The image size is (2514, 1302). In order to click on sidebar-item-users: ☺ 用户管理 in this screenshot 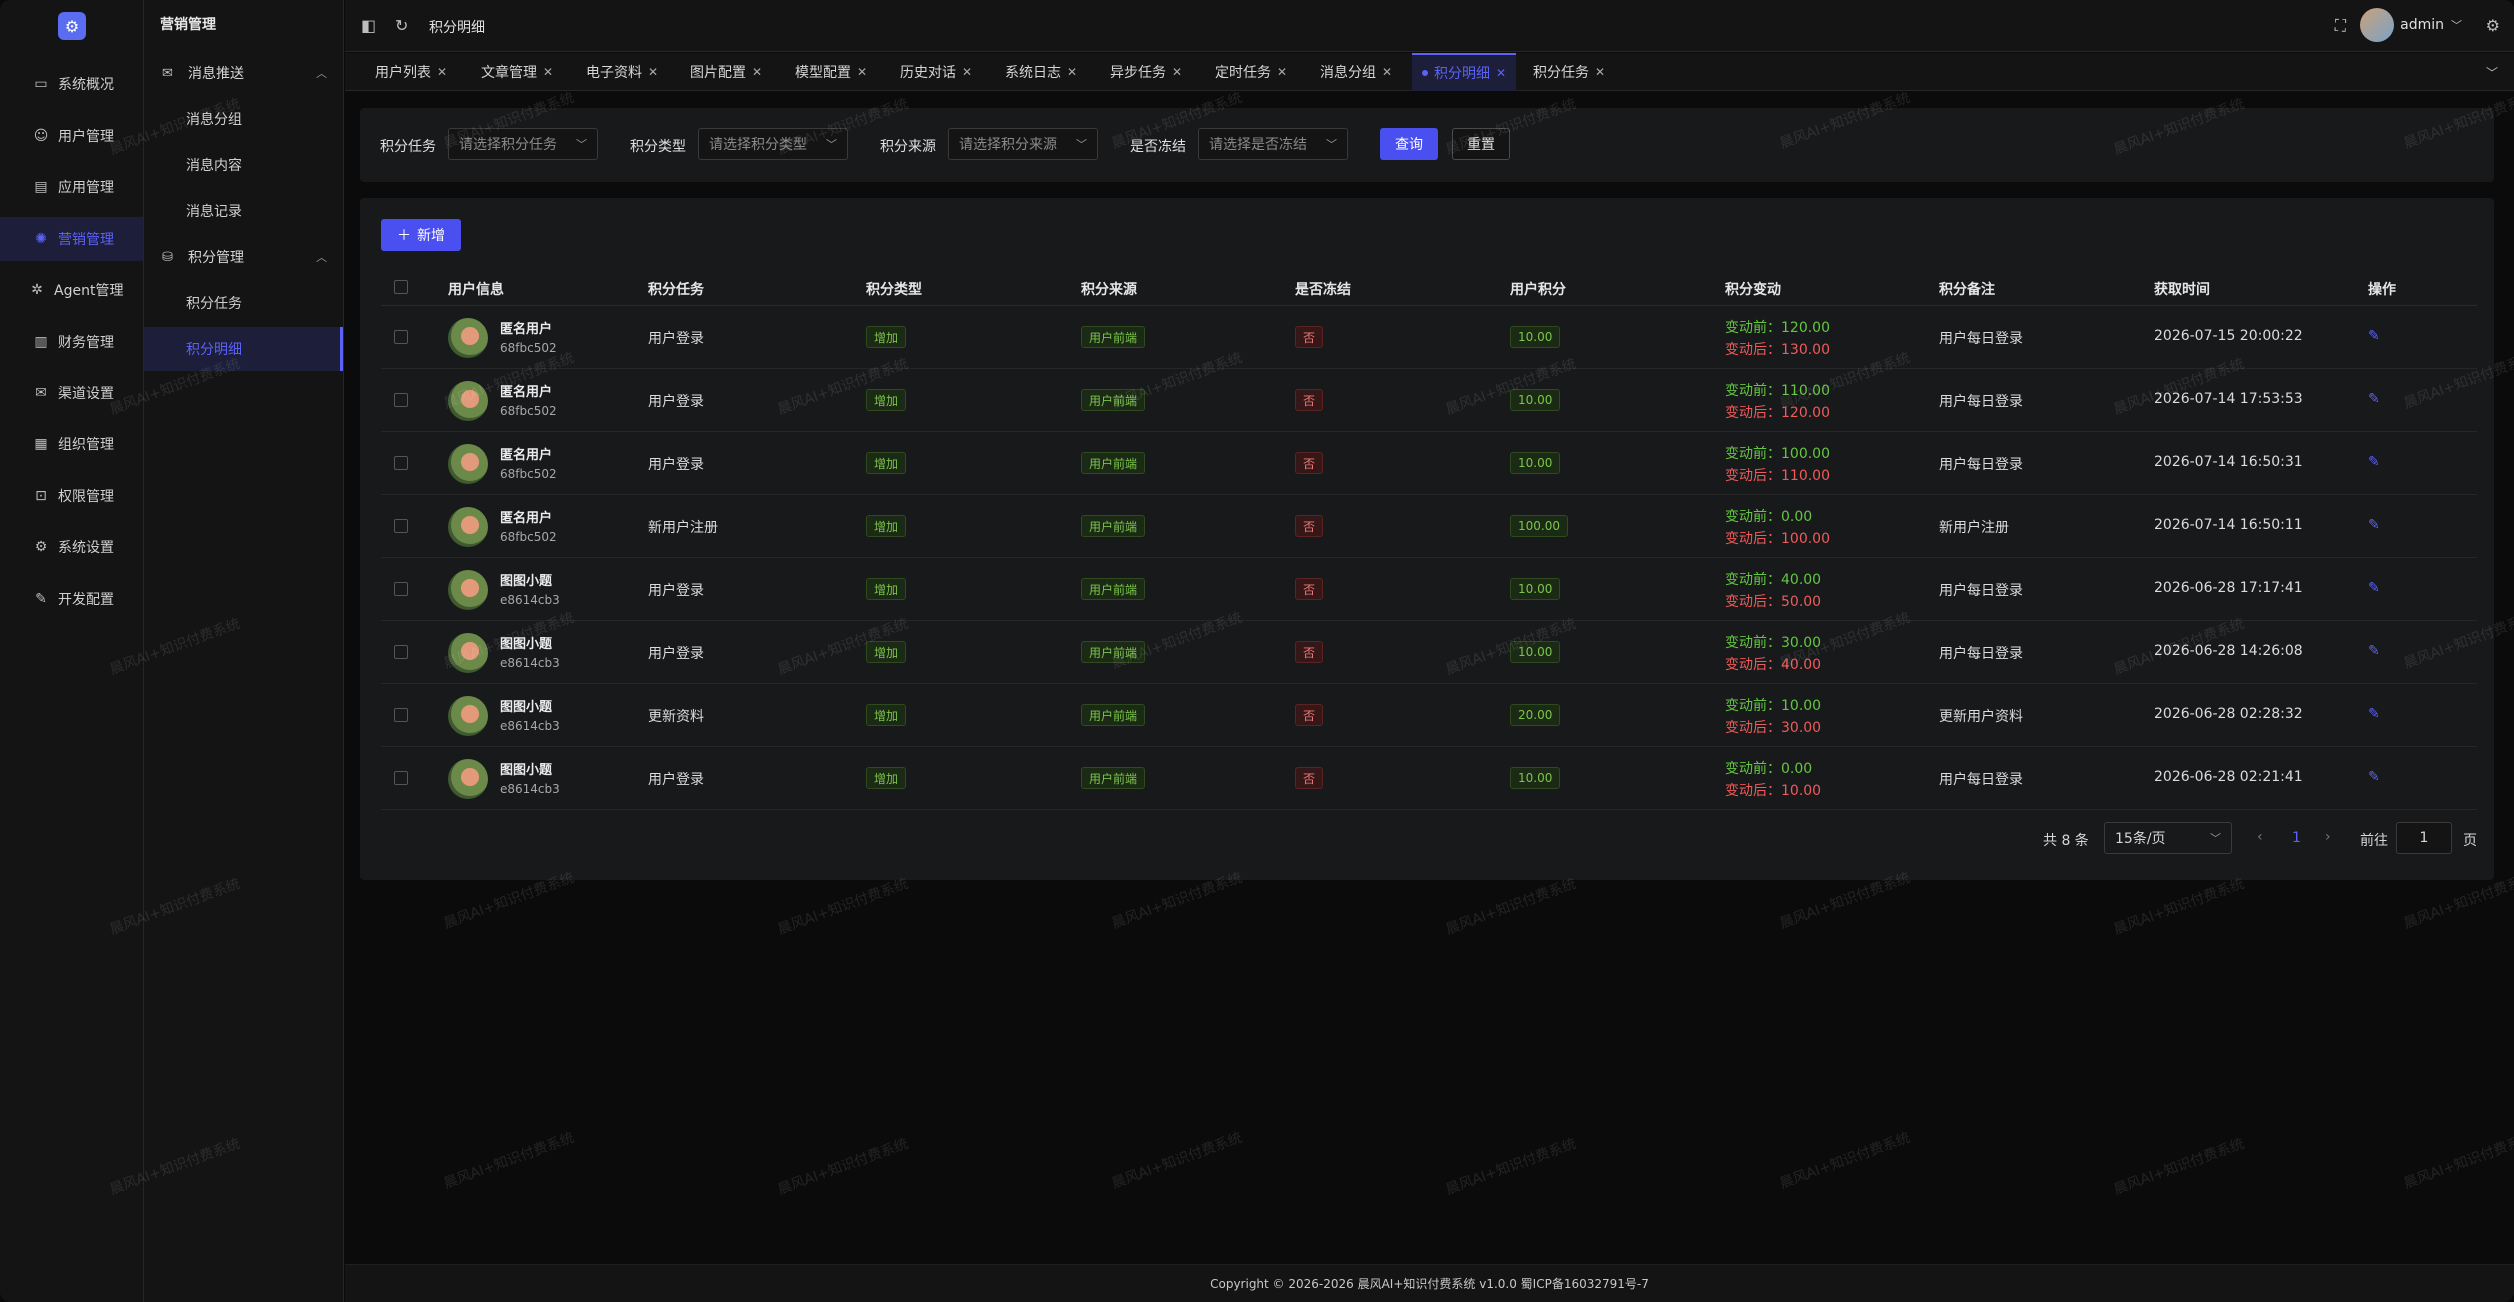, I will do `click(71, 136)`.